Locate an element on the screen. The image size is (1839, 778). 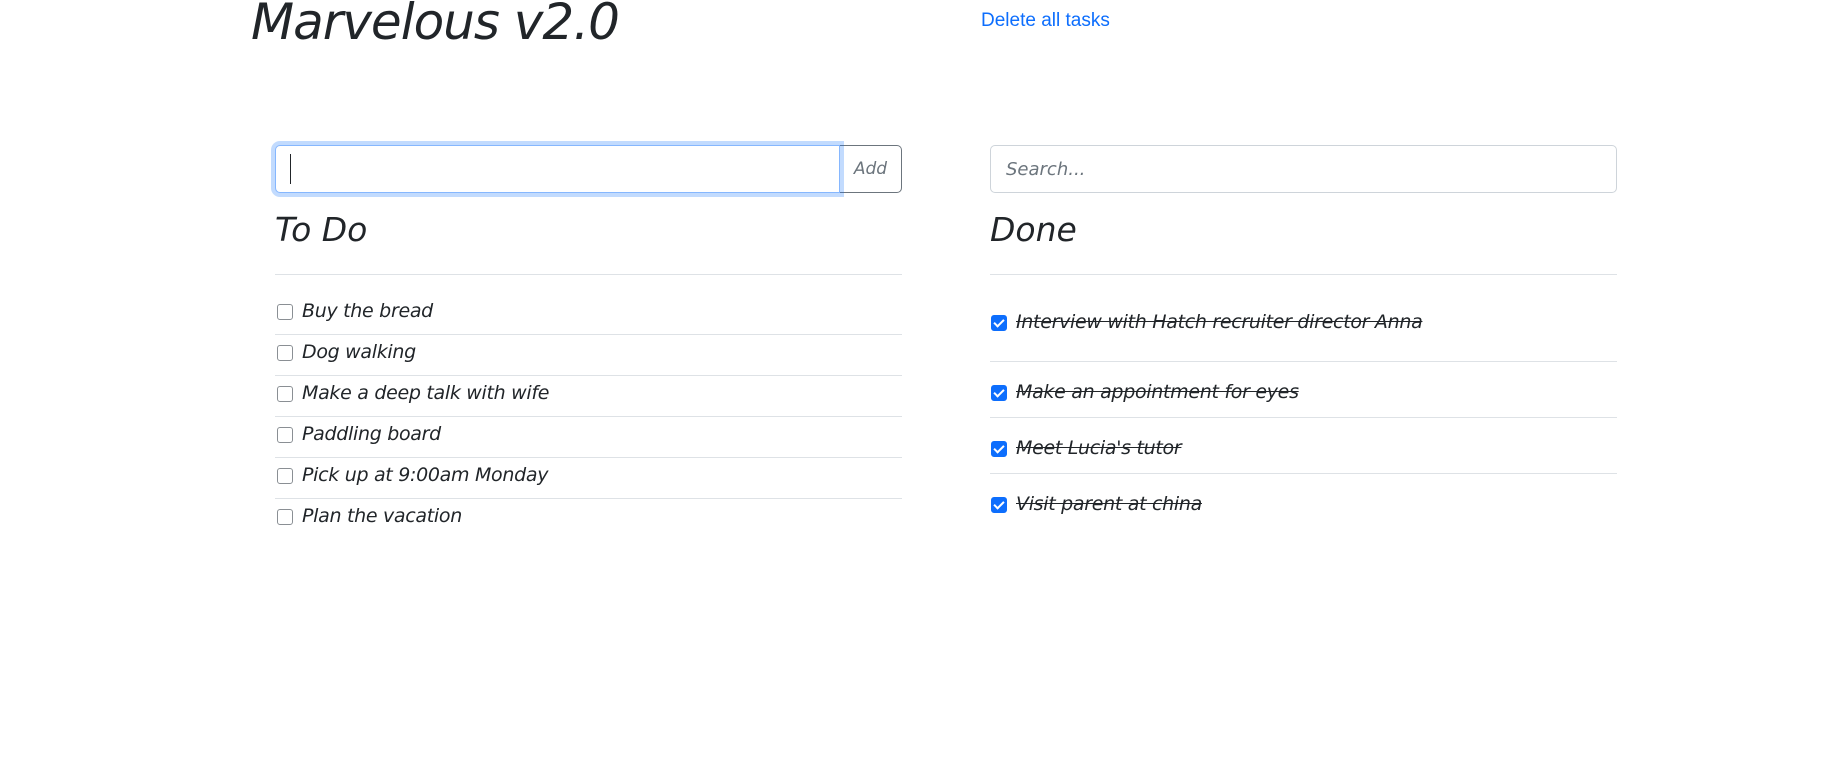
new-task-input is located at coordinates (557, 169).